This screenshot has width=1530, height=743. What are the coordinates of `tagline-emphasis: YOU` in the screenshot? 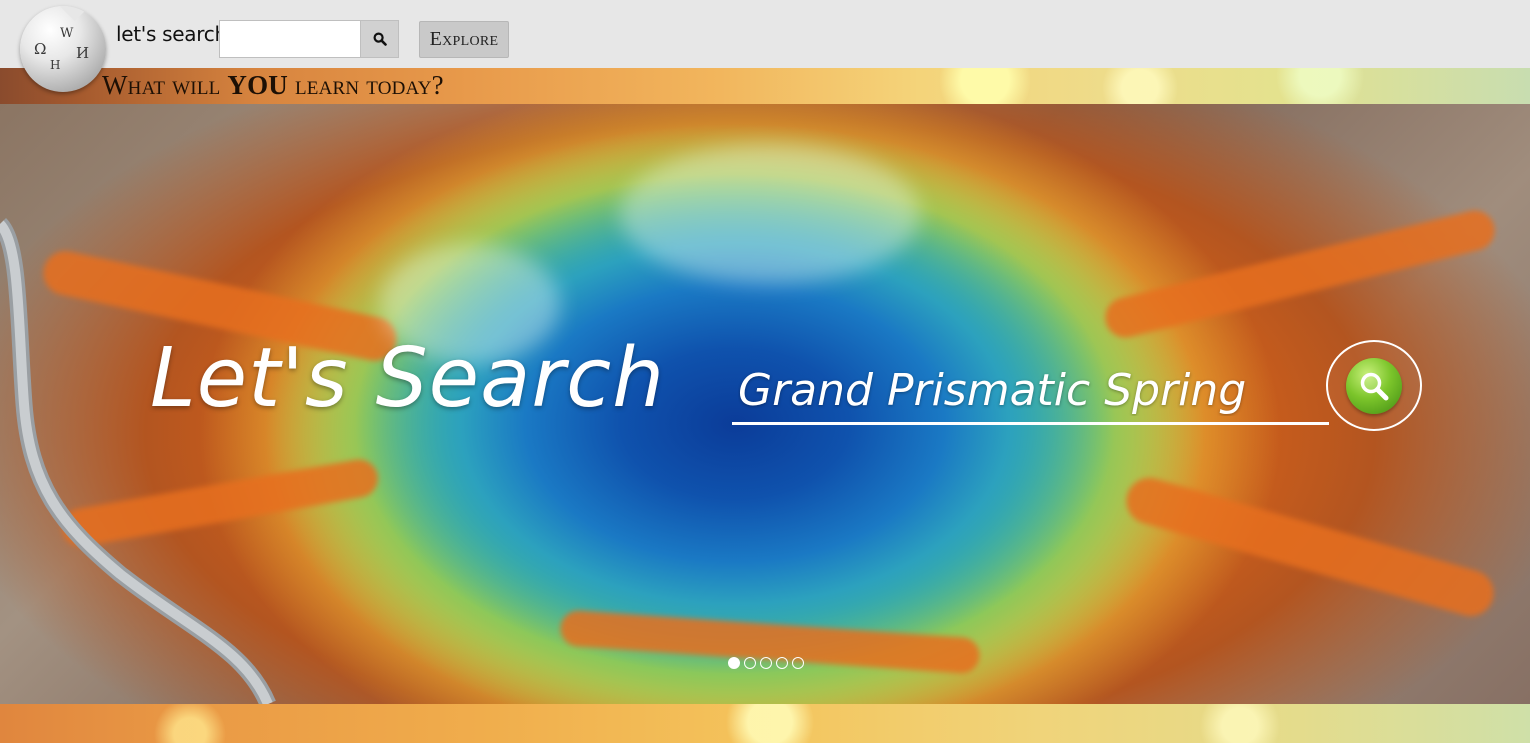 It's located at (258, 85).